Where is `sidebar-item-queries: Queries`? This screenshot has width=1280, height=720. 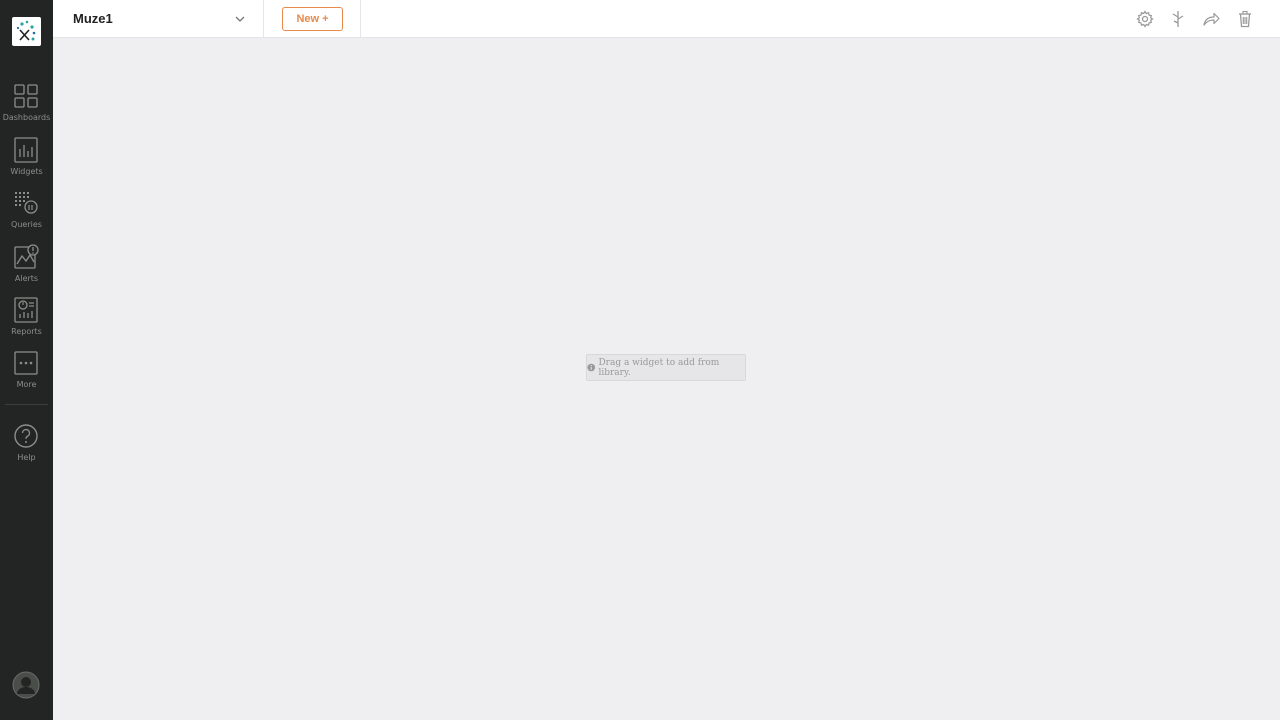
sidebar-item-queries: Queries is located at coordinates (26, 215).